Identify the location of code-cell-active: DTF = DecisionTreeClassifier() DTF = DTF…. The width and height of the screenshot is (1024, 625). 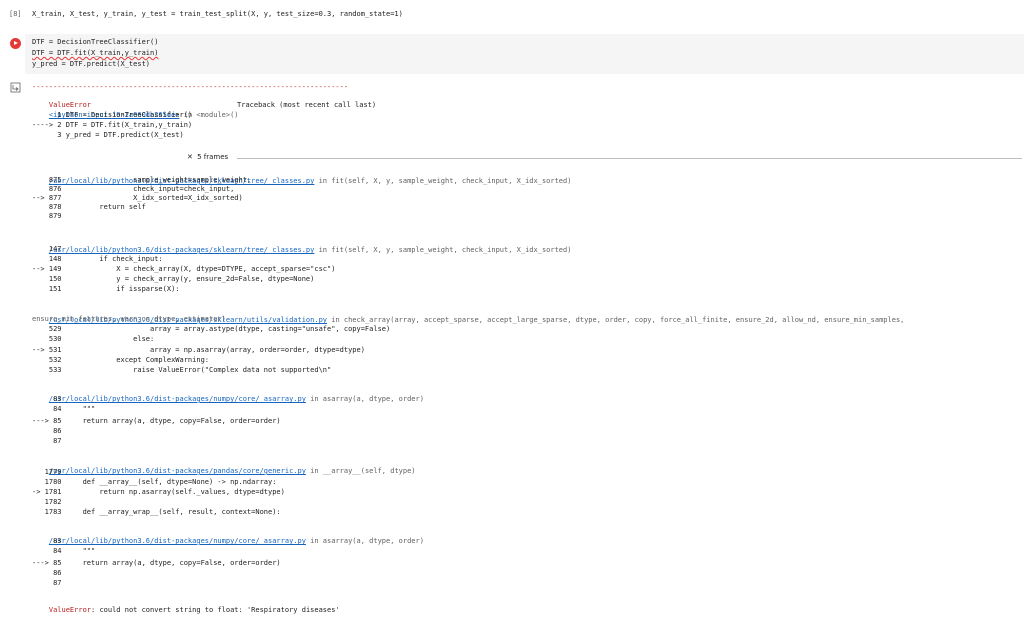
(512, 53).